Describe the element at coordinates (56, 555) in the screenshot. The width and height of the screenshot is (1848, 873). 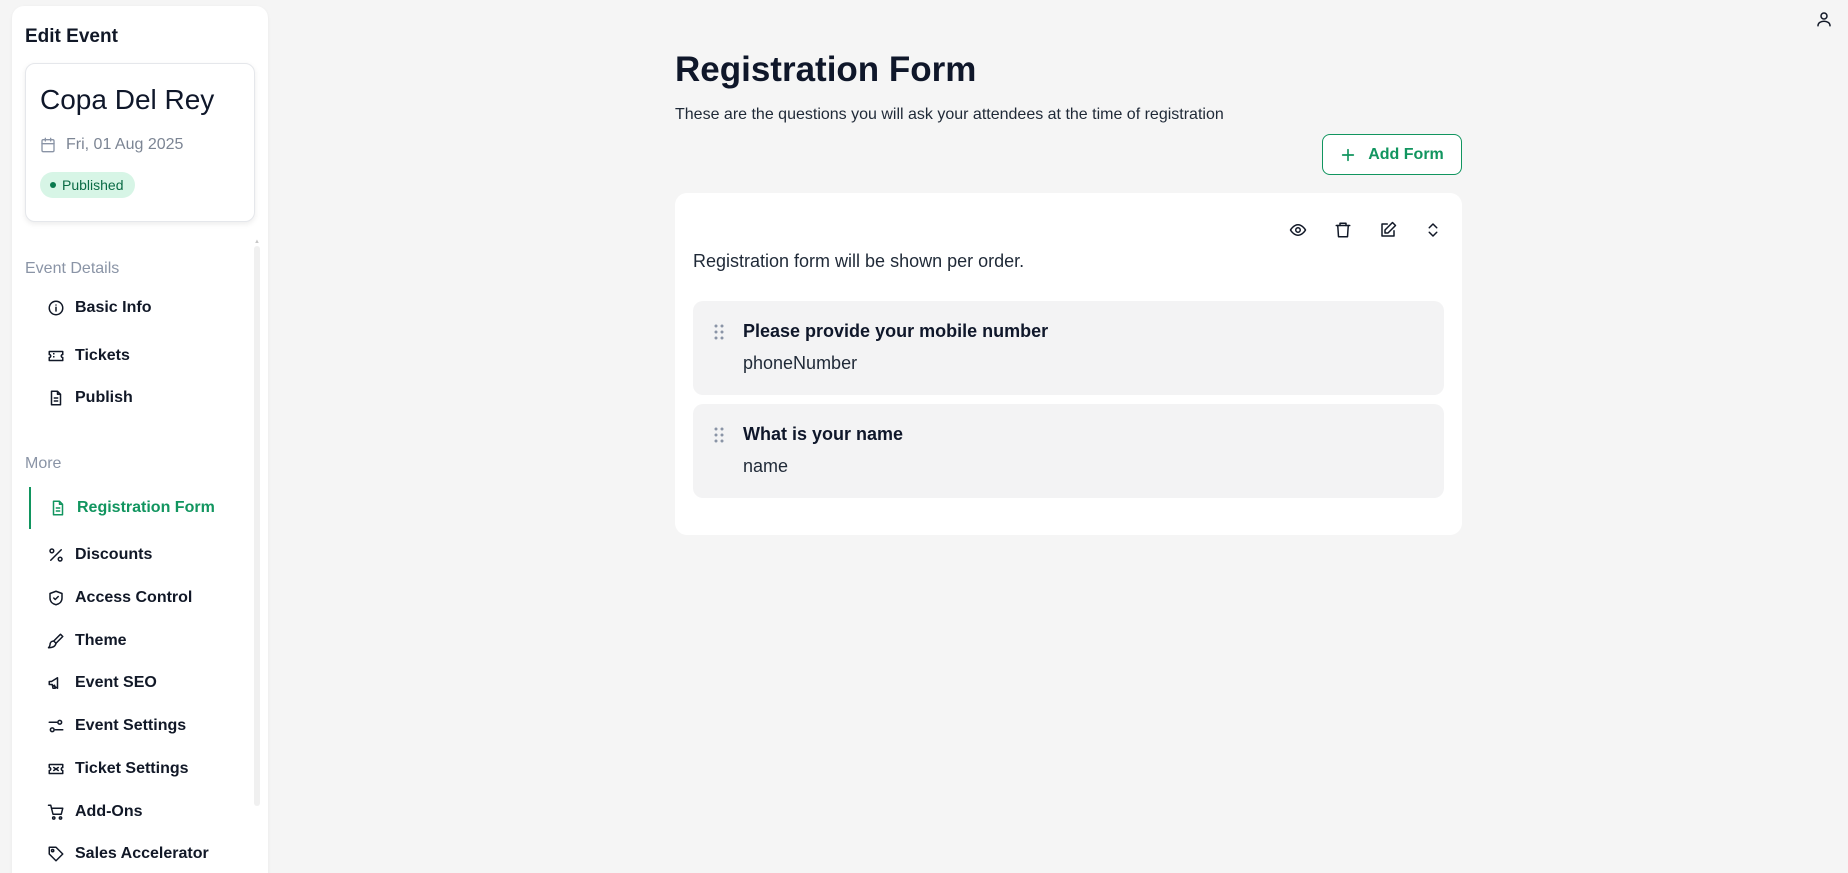
I see `percent-icon` at that location.